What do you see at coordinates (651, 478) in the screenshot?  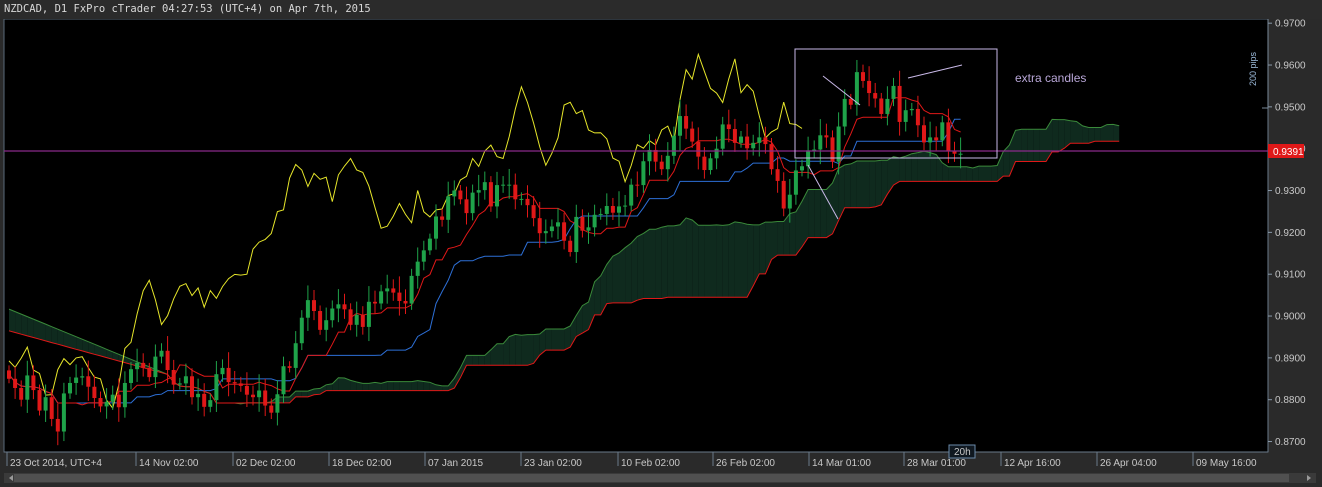 I see `scrollbar-thumb` at bounding box center [651, 478].